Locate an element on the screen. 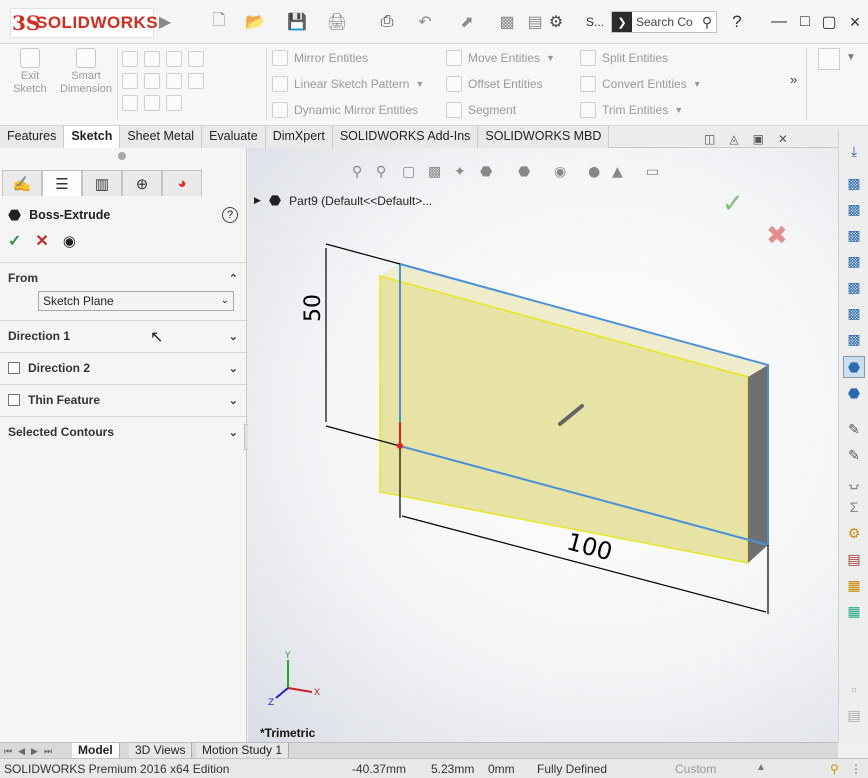 The image size is (868, 778). tile-left-icon: ◫ is located at coordinates (709, 139).